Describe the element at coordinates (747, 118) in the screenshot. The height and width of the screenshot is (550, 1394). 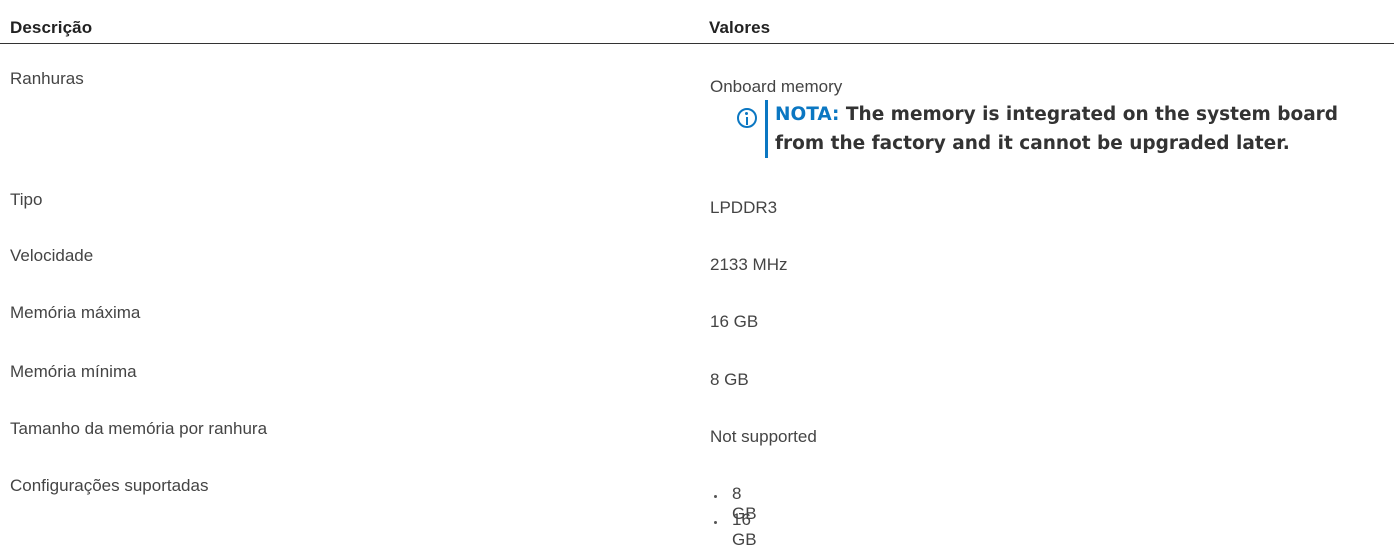
I see `info-icon` at that location.